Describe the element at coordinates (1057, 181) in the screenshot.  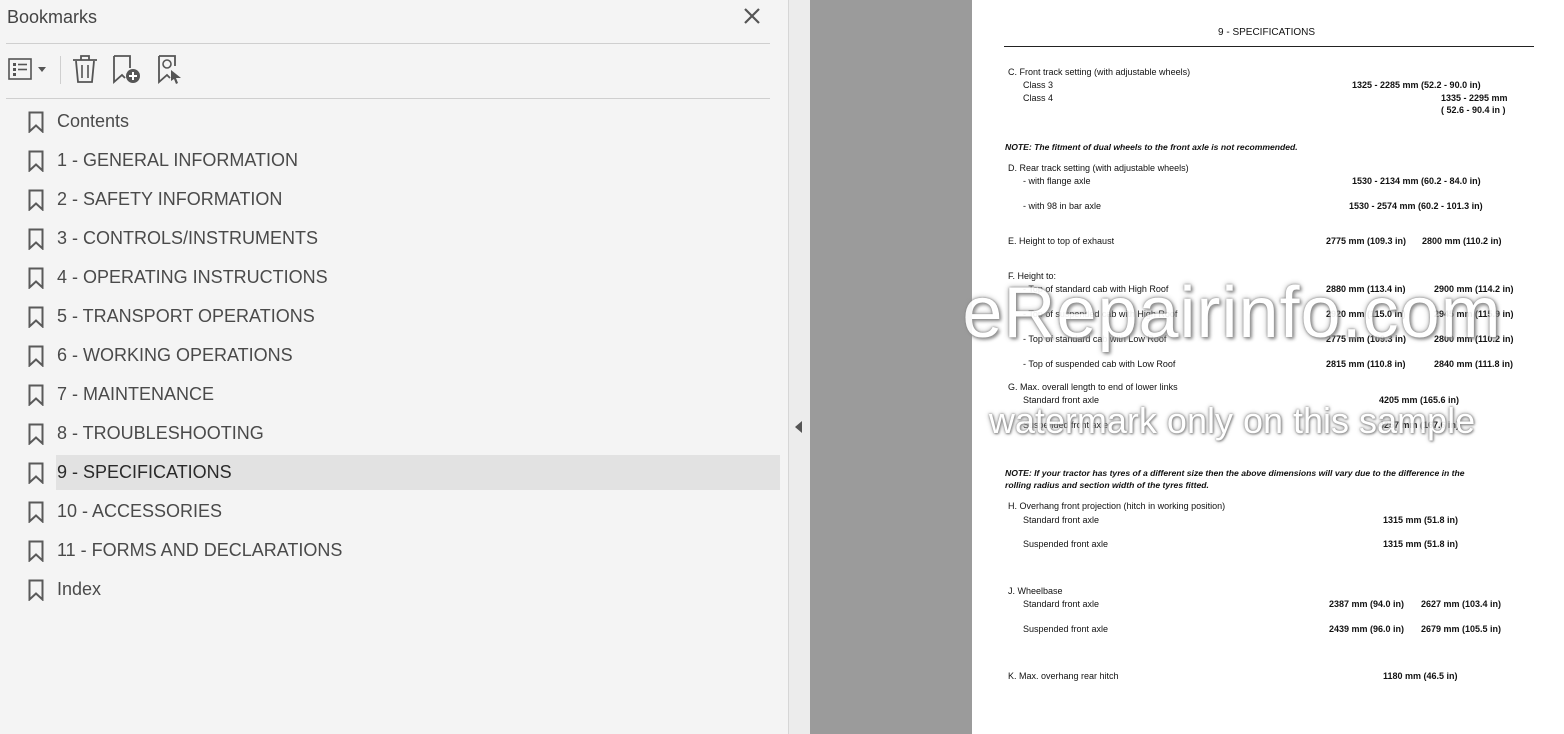
I see `spec-d-flange: - with flange axle` at that location.